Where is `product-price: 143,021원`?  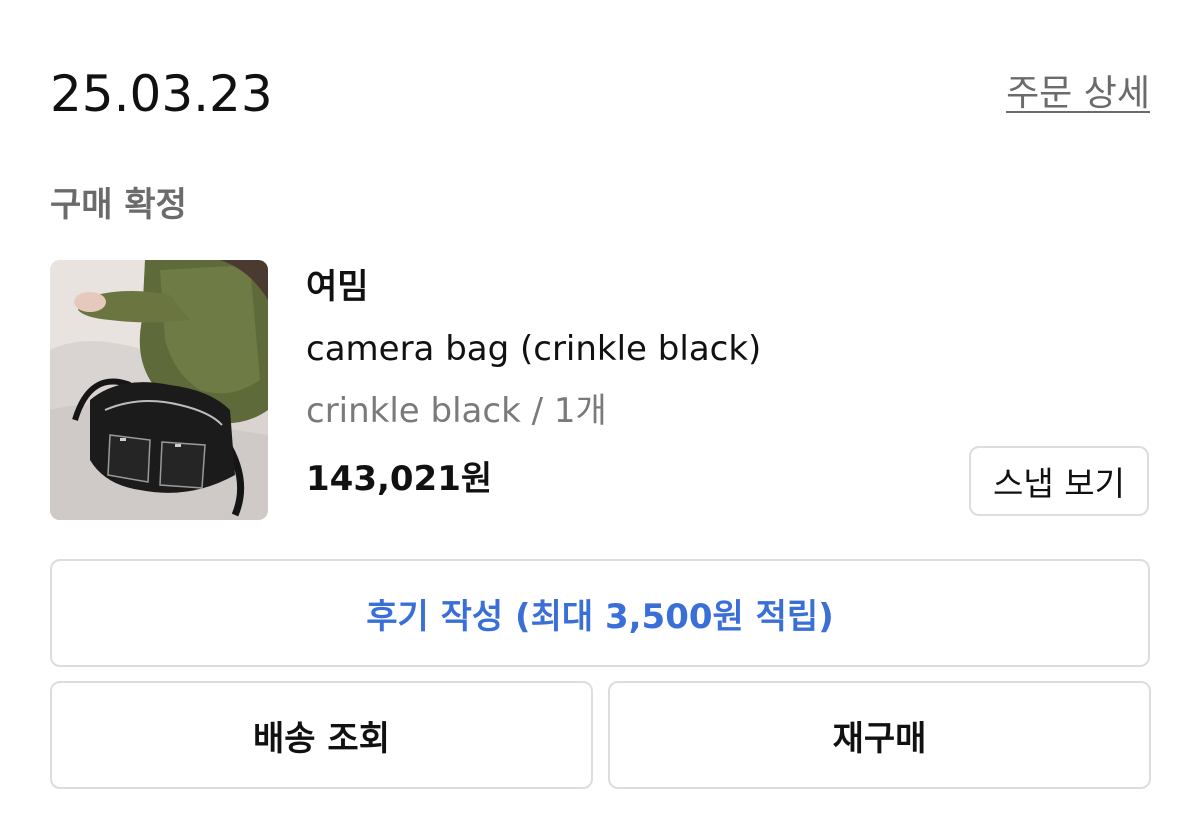
product-price: 143,021원 is located at coordinates (399, 479).